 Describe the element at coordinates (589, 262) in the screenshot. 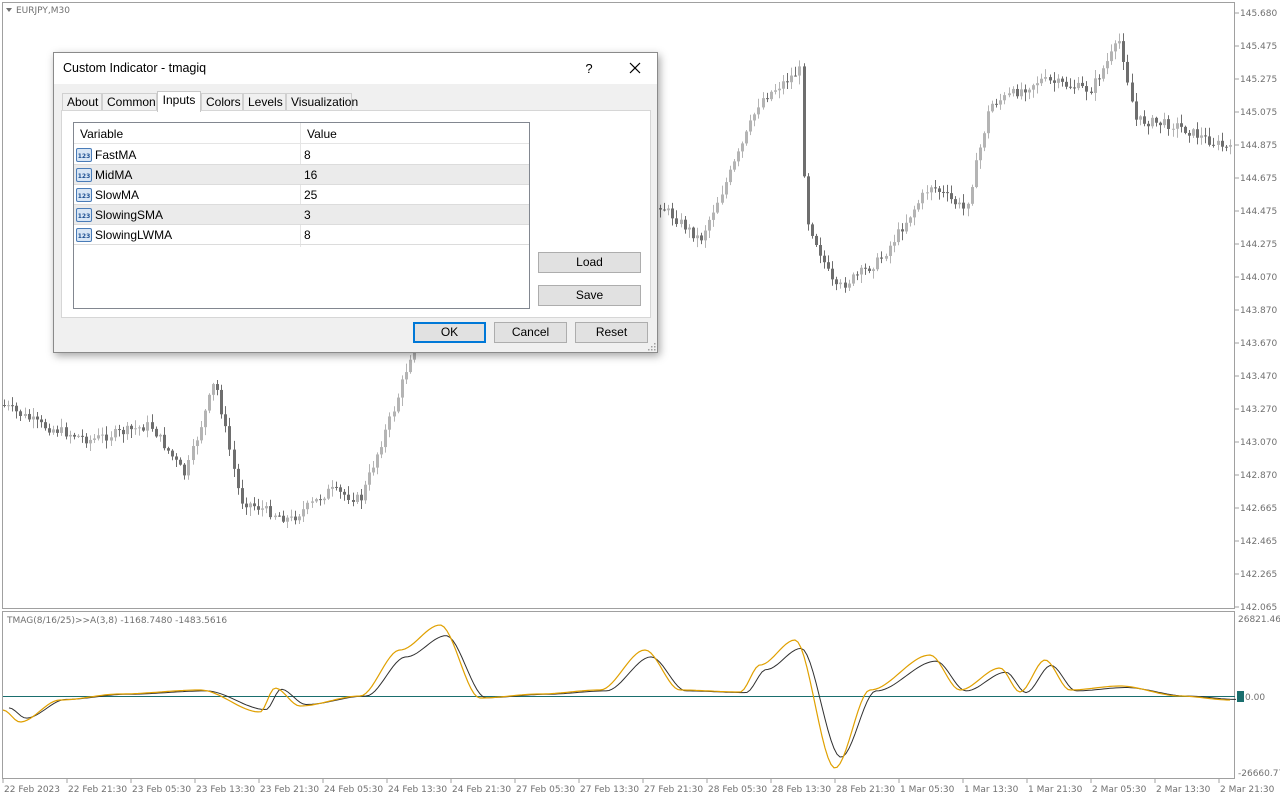

I see `load-button: Load` at that location.